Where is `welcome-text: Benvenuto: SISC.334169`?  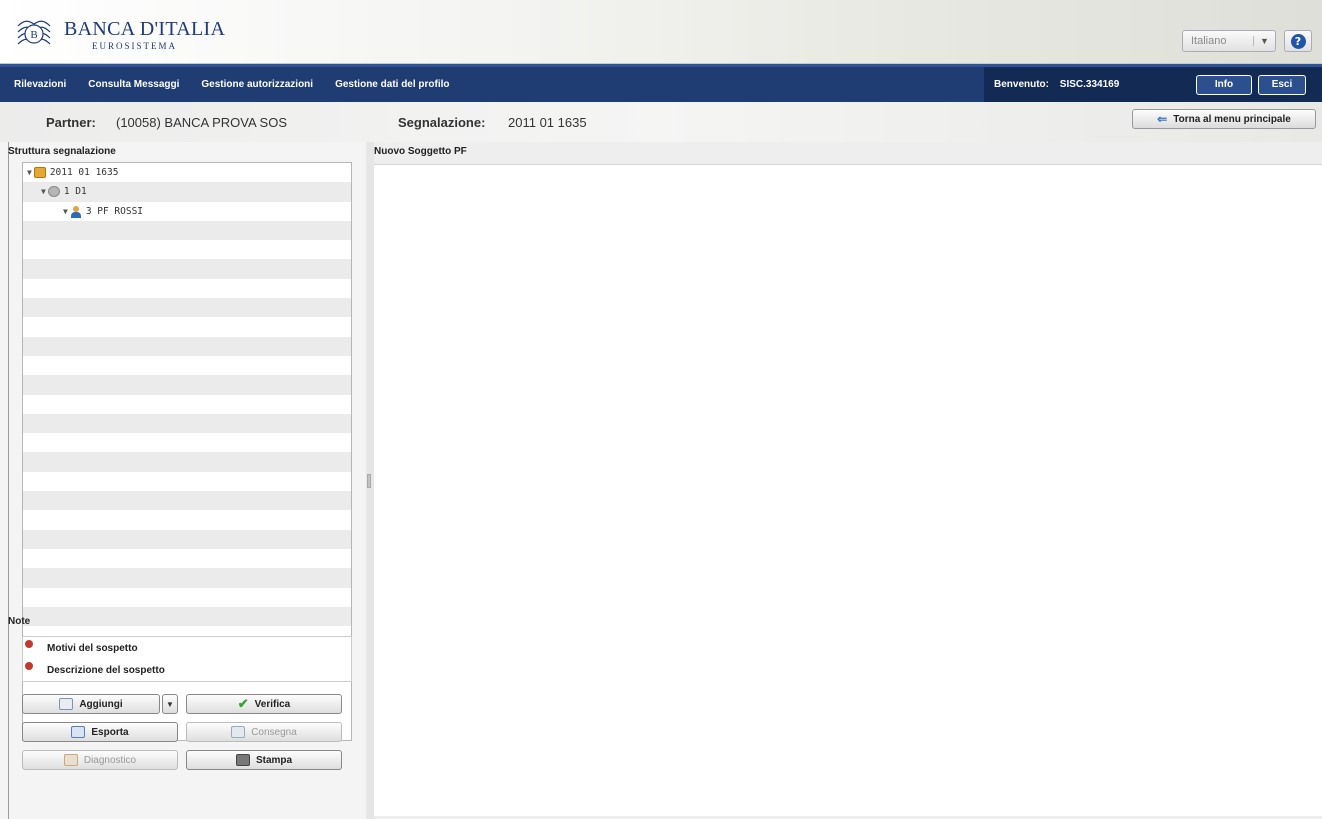
welcome-text: Benvenuto: SISC.334169 is located at coordinates (1092, 84).